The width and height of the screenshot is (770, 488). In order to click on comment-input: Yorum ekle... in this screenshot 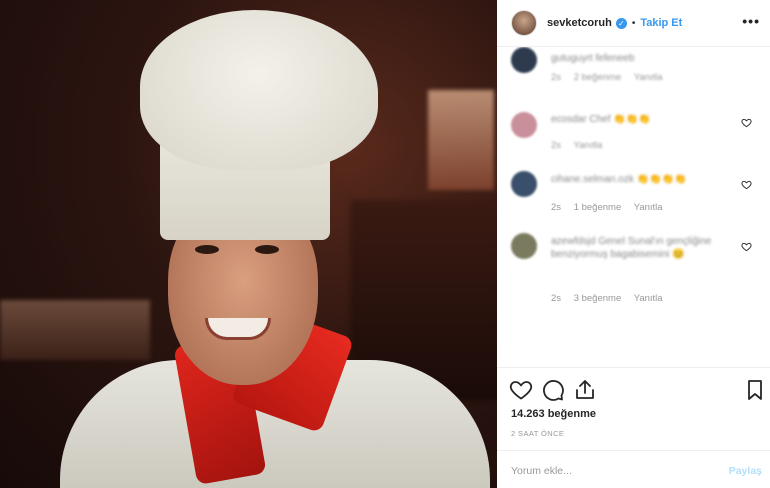, I will do `click(541, 471)`.